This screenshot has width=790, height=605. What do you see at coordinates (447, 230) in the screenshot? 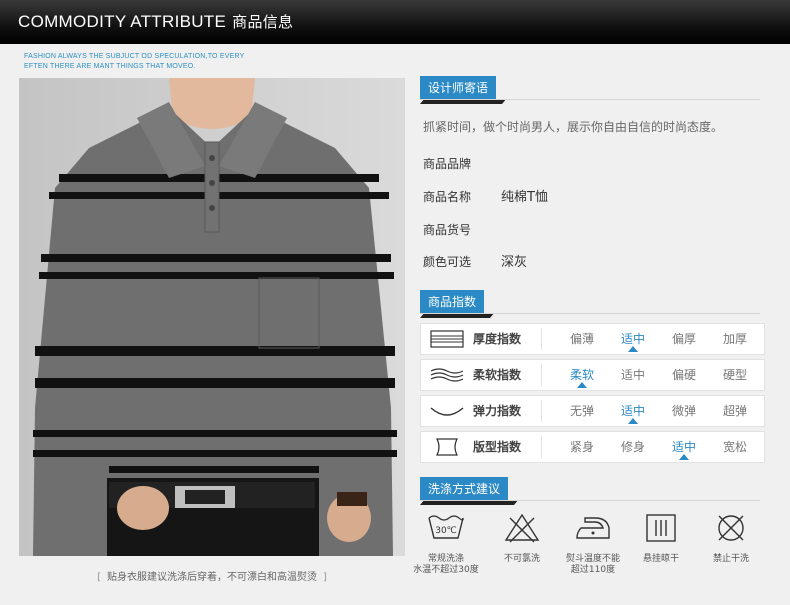
I see `info-key: 商品货号` at bounding box center [447, 230].